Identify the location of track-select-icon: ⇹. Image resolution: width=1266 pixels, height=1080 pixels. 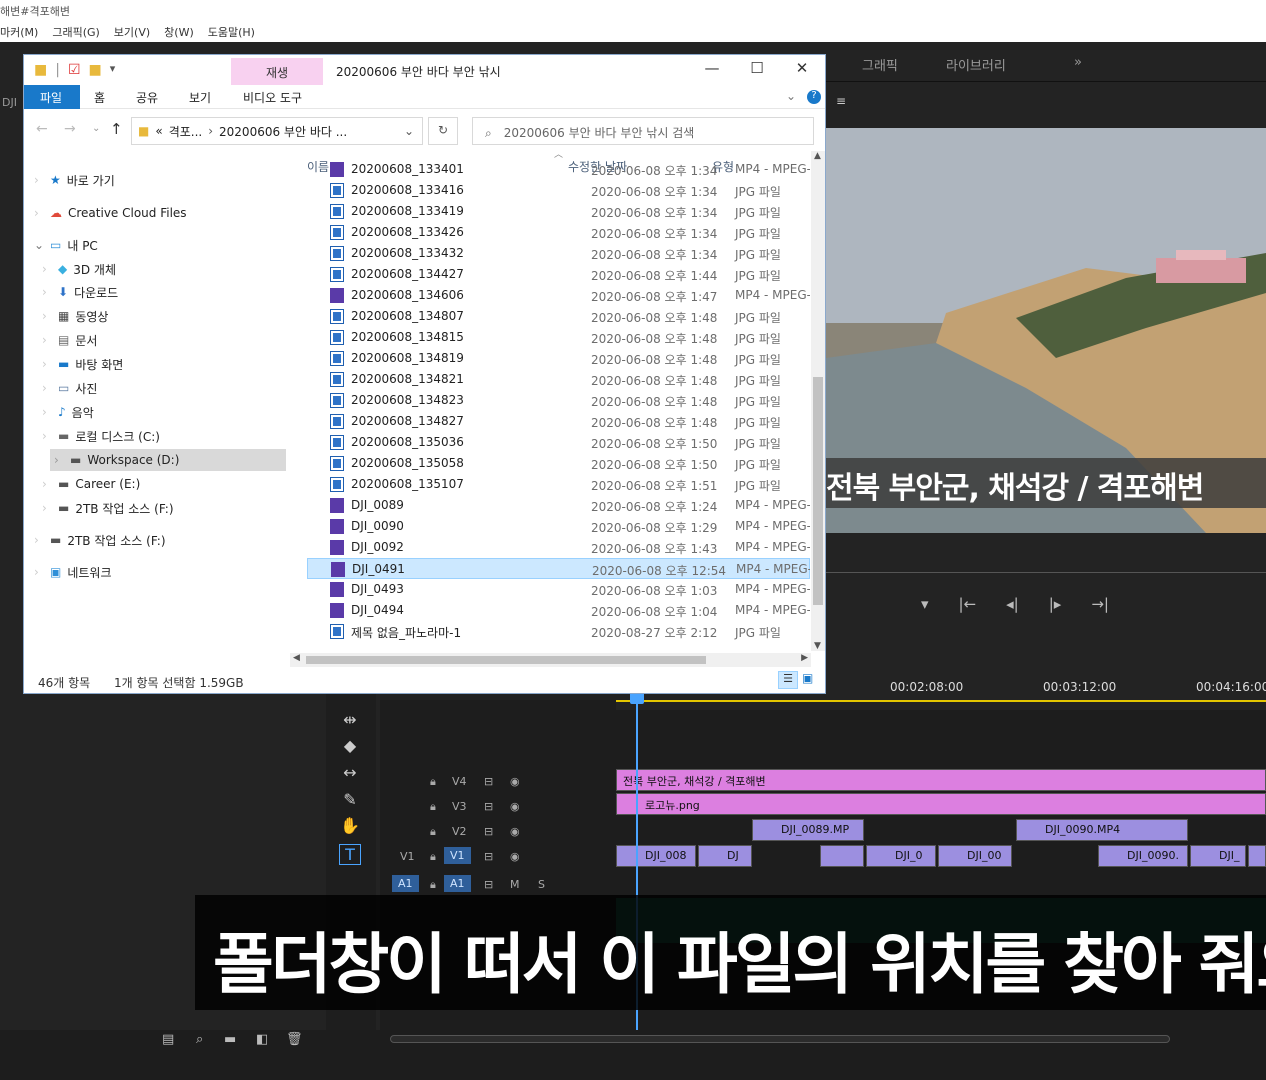
(350, 719).